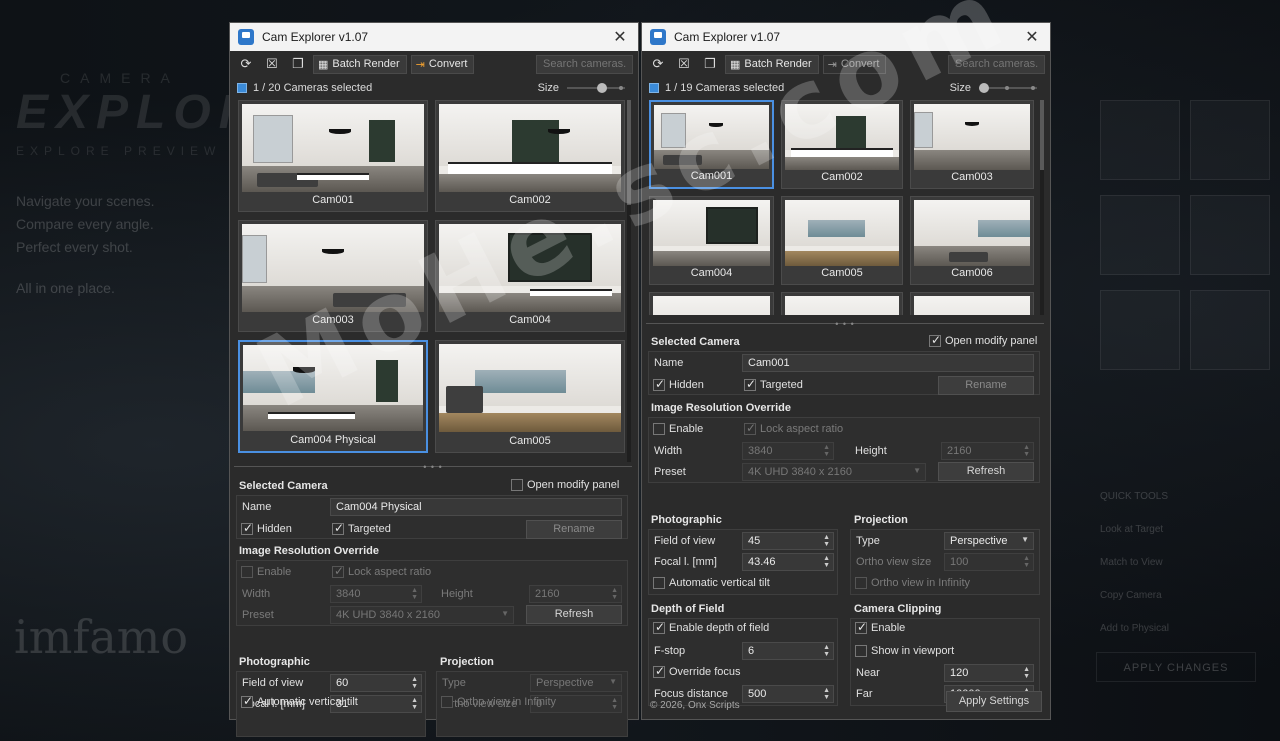  What do you see at coordinates (788, 694) in the screenshot?
I see `focus-distance-field: 500 ▲ ▼` at bounding box center [788, 694].